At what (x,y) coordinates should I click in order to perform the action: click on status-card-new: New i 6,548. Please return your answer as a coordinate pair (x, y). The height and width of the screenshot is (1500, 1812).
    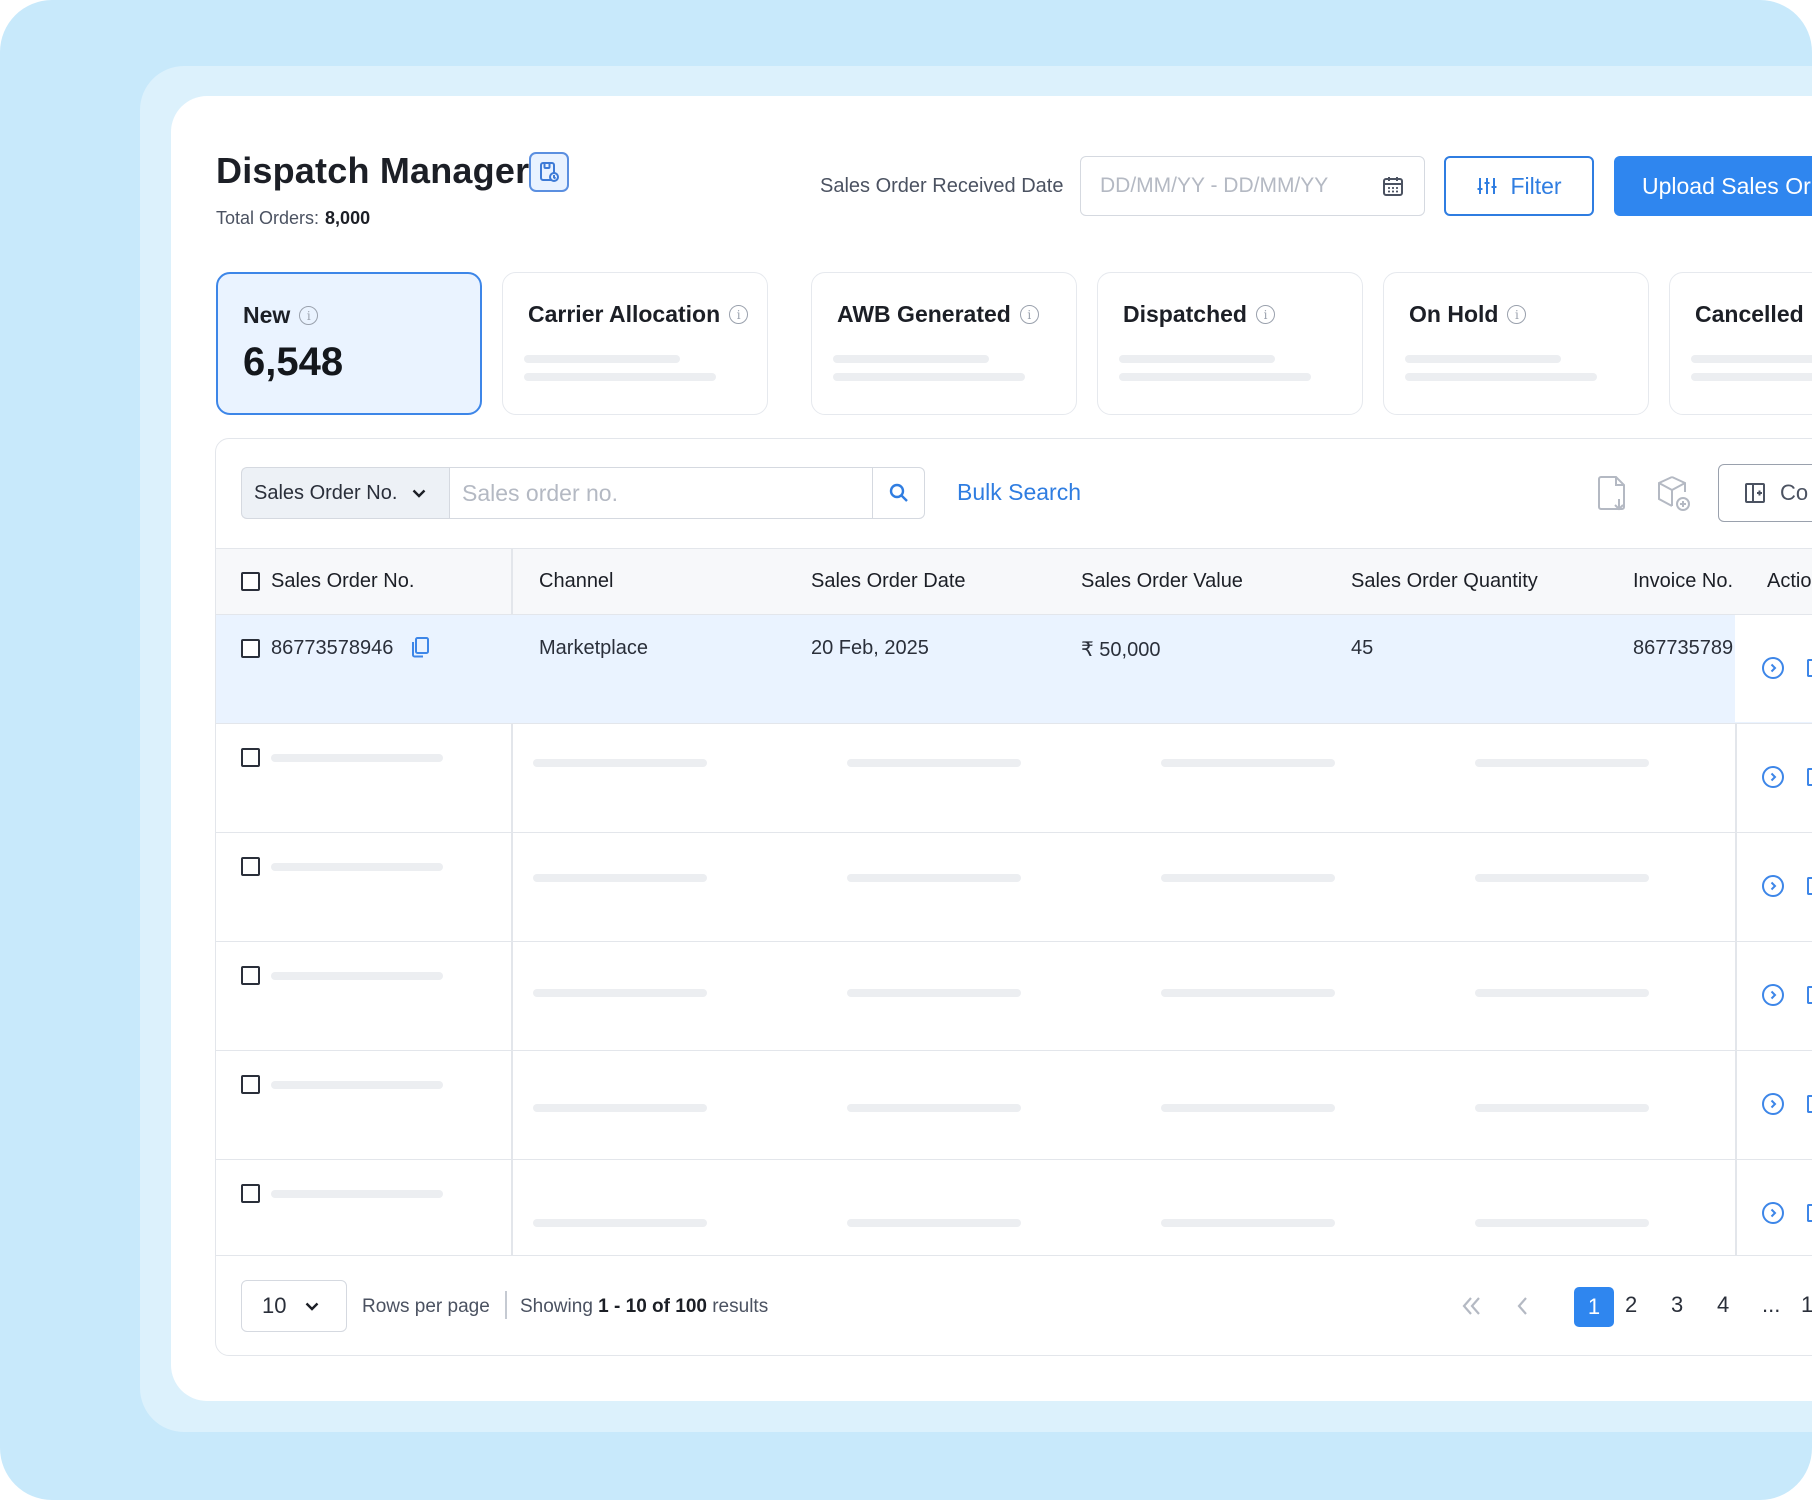
    Looking at the image, I should click on (349, 343).